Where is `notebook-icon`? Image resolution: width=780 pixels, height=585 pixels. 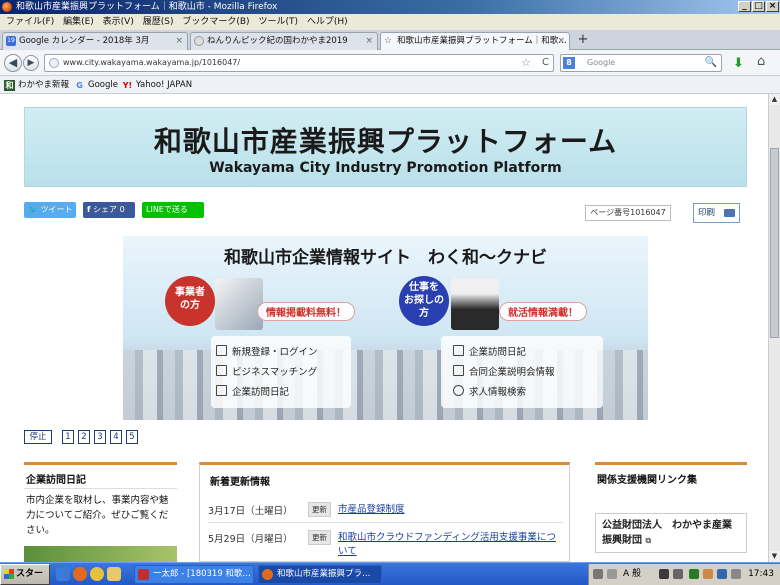
notebook-icon is located at coordinates (221, 390).